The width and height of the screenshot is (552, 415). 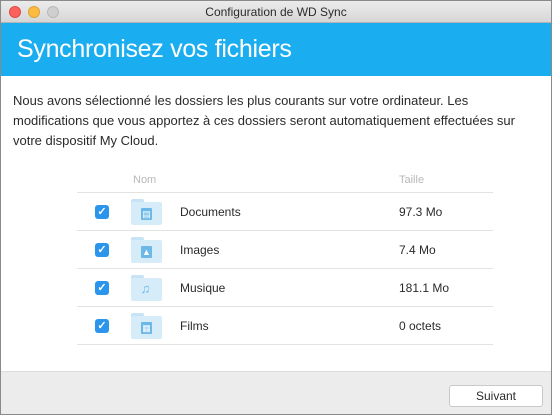 What do you see at coordinates (102, 250) in the screenshot?
I see `images-checkbox: ✓` at bounding box center [102, 250].